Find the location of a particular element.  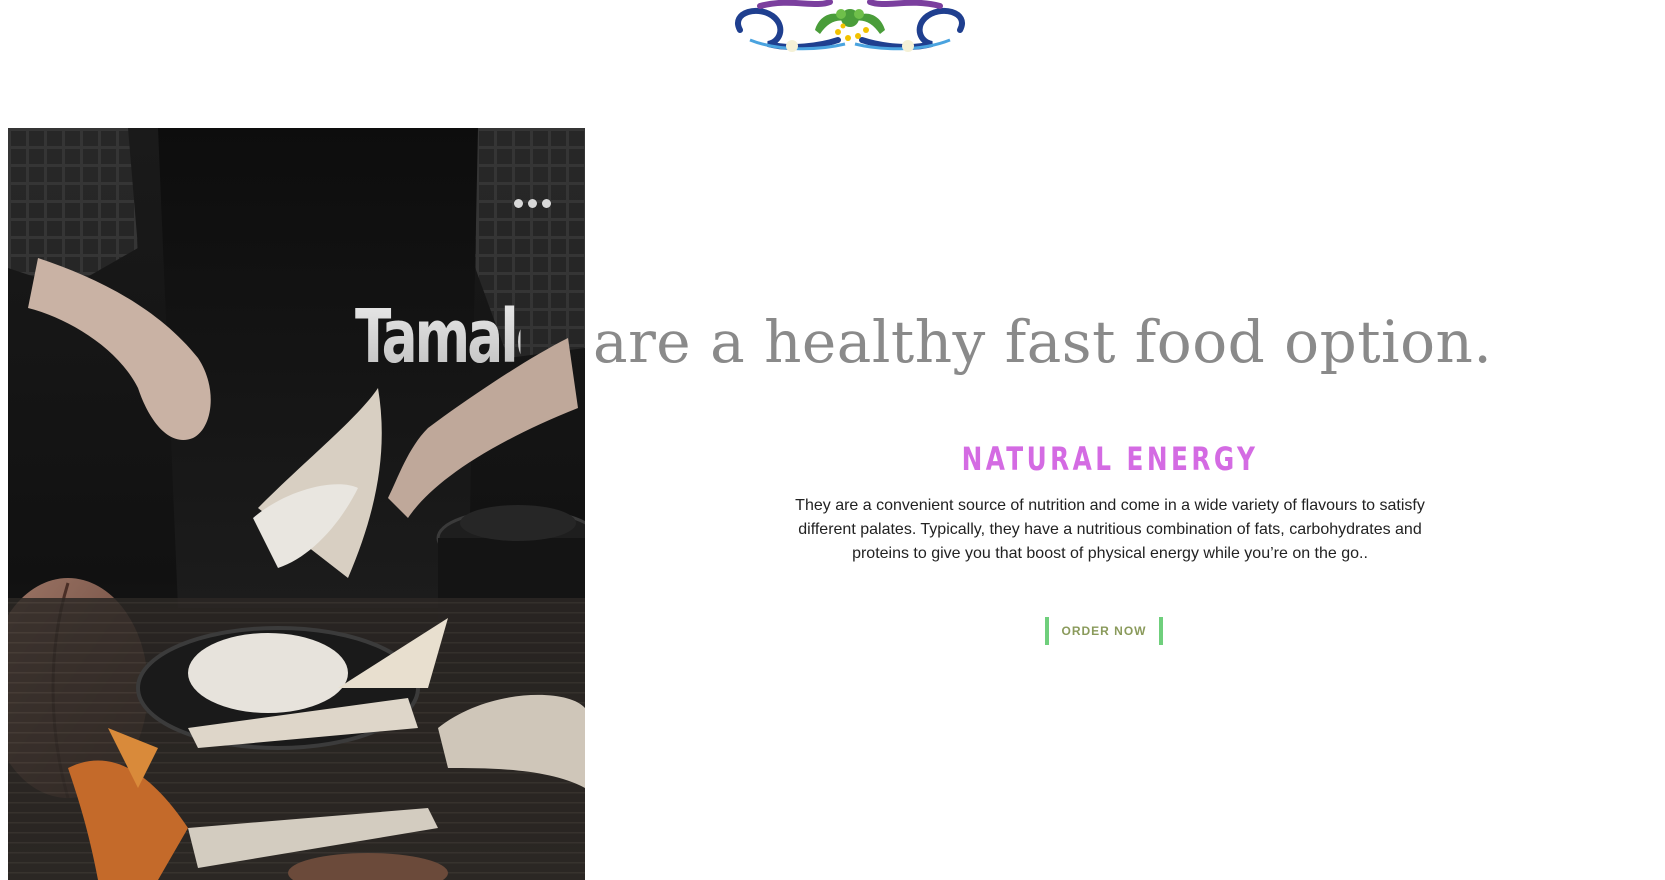

more-options-icon is located at coordinates (536, 203).